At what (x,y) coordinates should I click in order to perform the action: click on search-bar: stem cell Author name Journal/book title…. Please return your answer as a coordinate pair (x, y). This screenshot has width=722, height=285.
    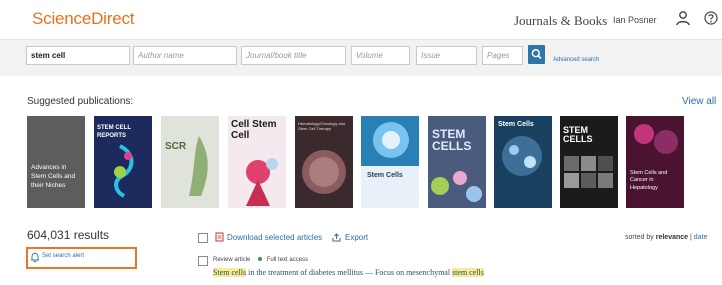
    Looking at the image, I should click on (361, 58).